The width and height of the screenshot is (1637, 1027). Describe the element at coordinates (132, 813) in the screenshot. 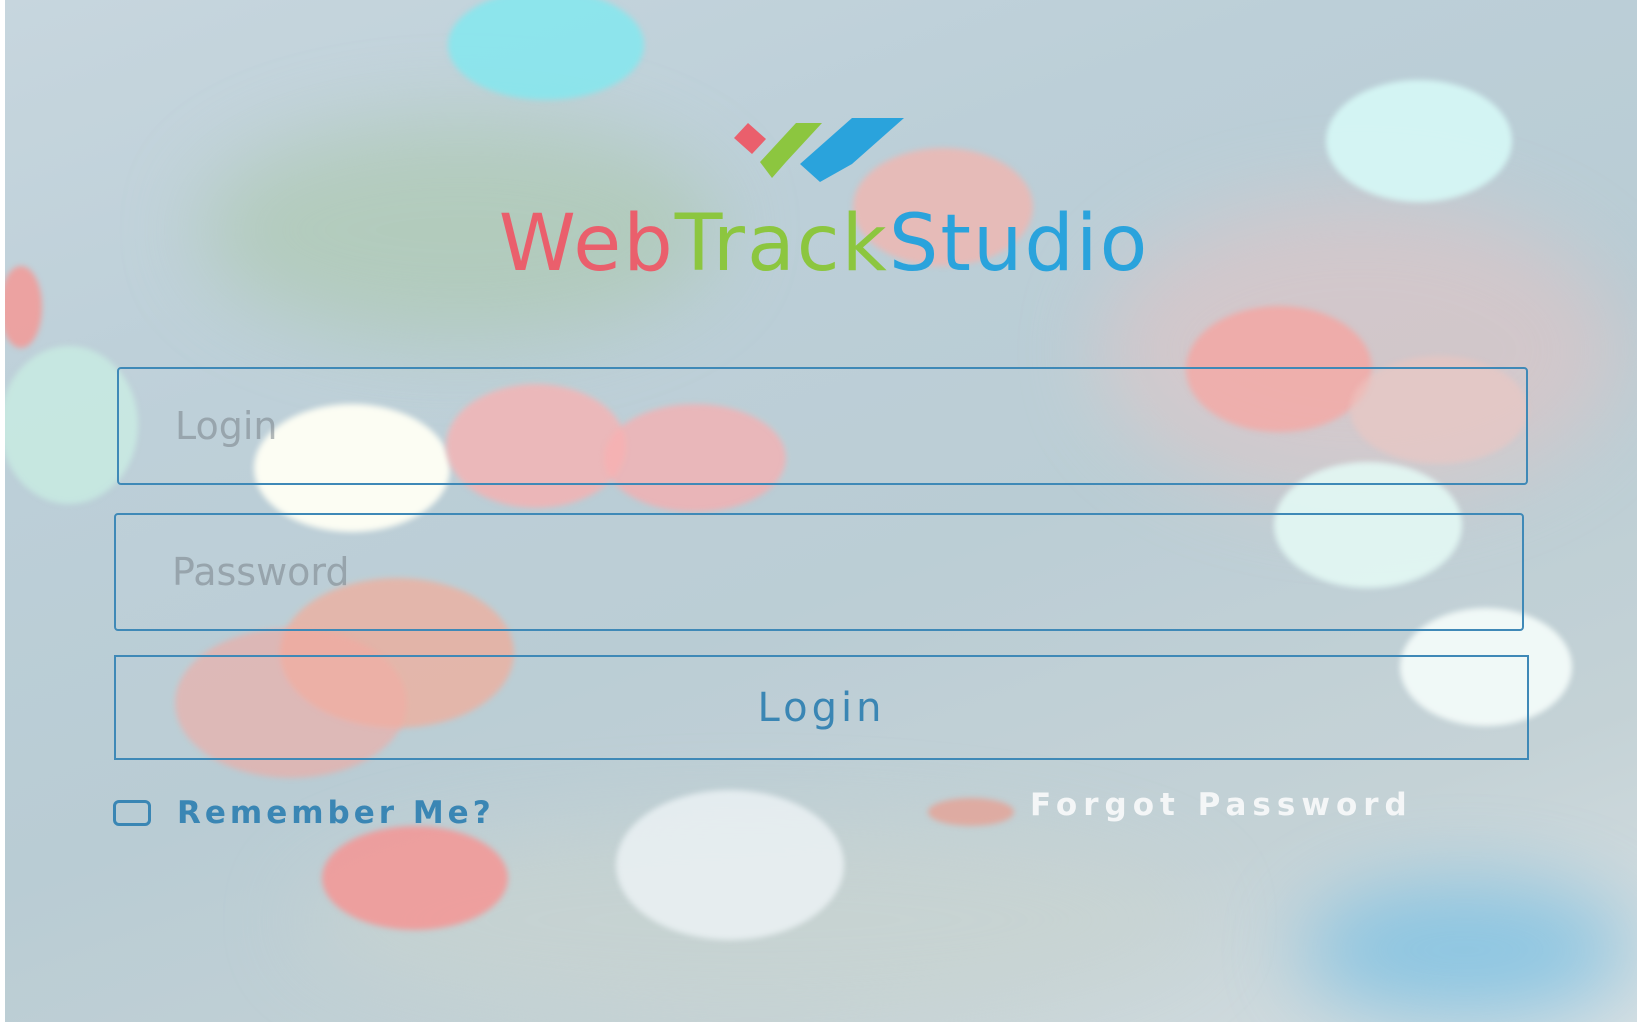

I see `remember-me-checkbox` at that location.